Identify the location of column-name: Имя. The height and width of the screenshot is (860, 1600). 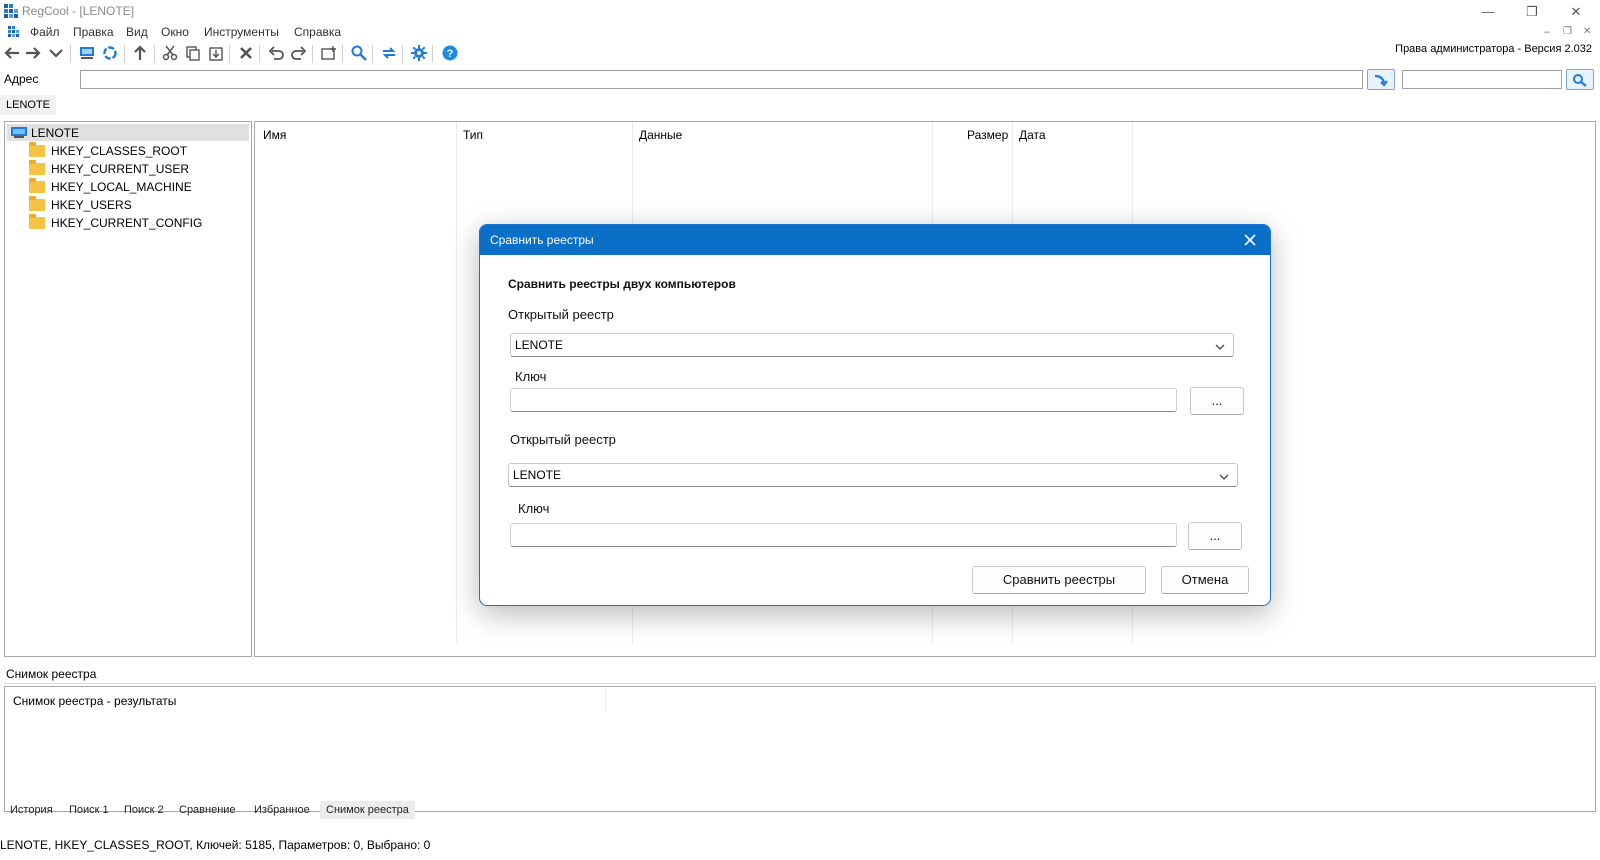
(274, 135).